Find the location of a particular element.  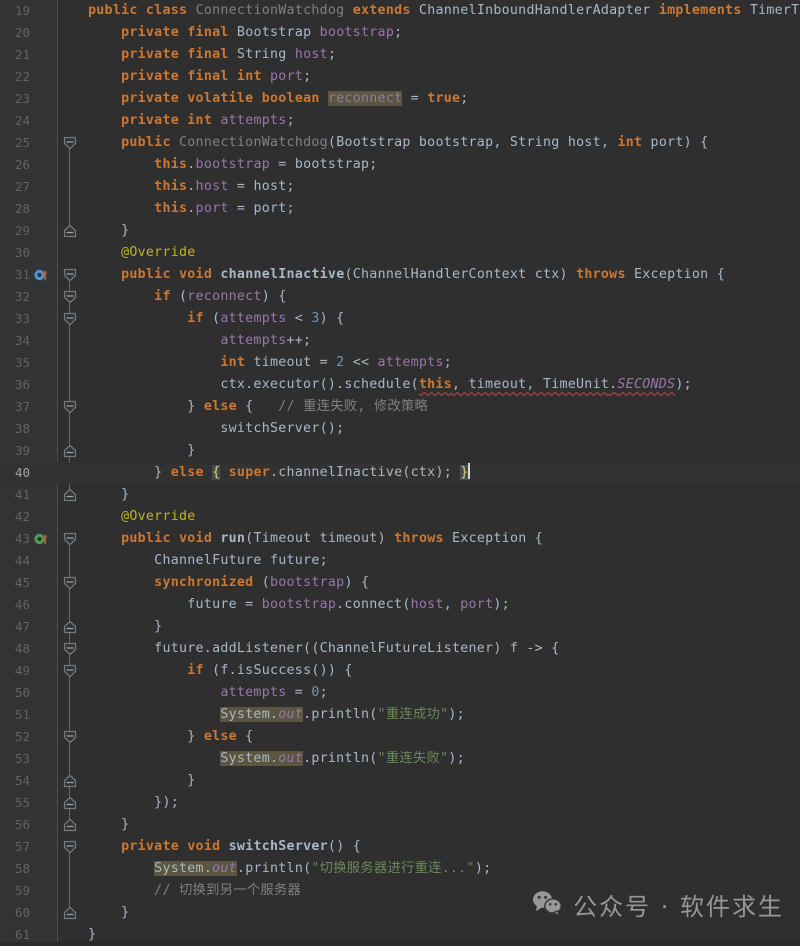

code-line: 35 int timeout = 2 << attempts; is located at coordinates (400, 363).